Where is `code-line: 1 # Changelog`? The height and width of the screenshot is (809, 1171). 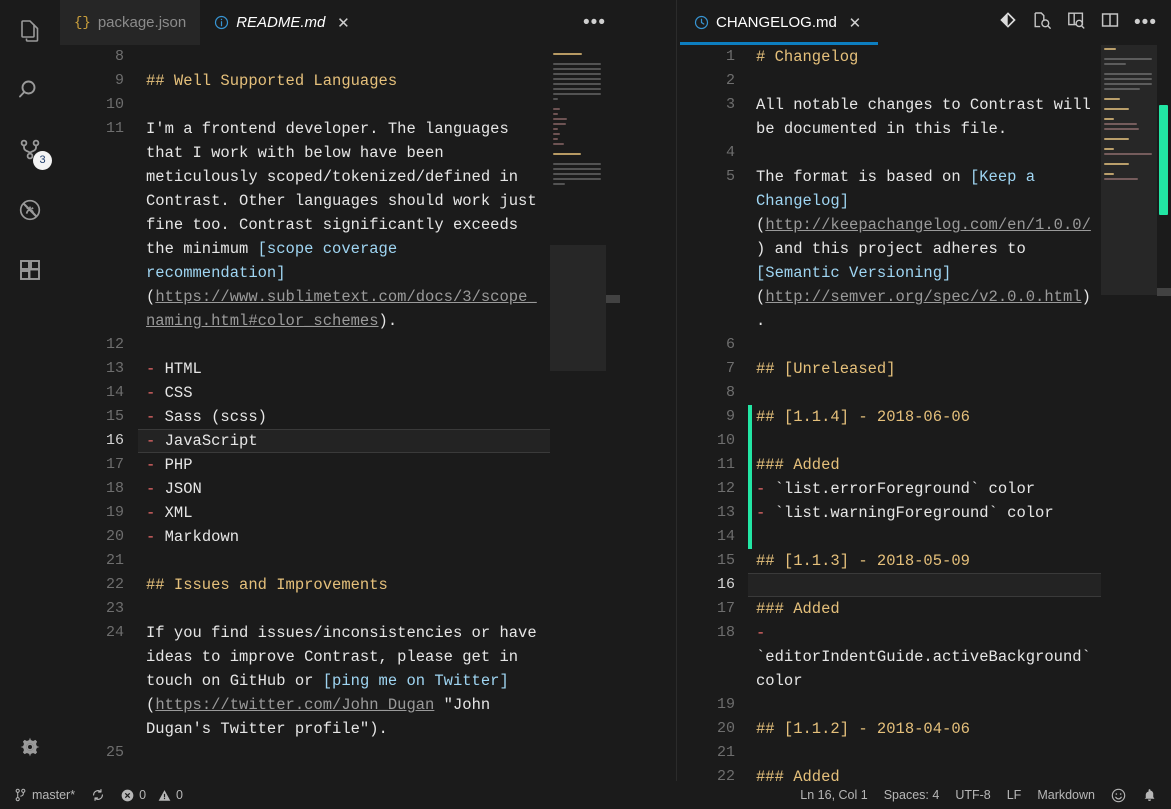
code-line: 1 # Changelog is located at coordinates (890, 57).